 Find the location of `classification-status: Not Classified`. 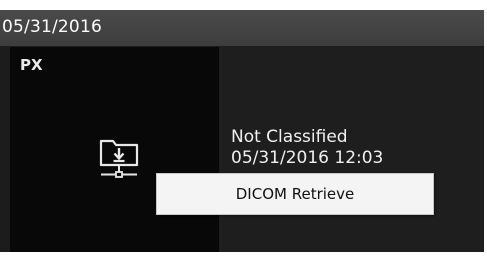

classification-status: Not Classified is located at coordinates (289, 137).